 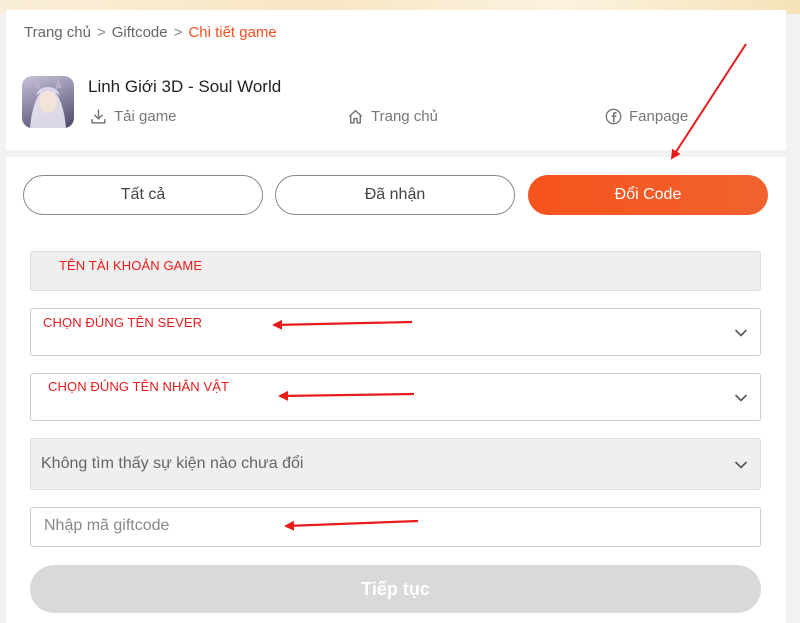 What do you see at coordinates (659, 116) in the screenshot?
I see `fanpage-label: Fanpage` at bounding box center [659, 116].